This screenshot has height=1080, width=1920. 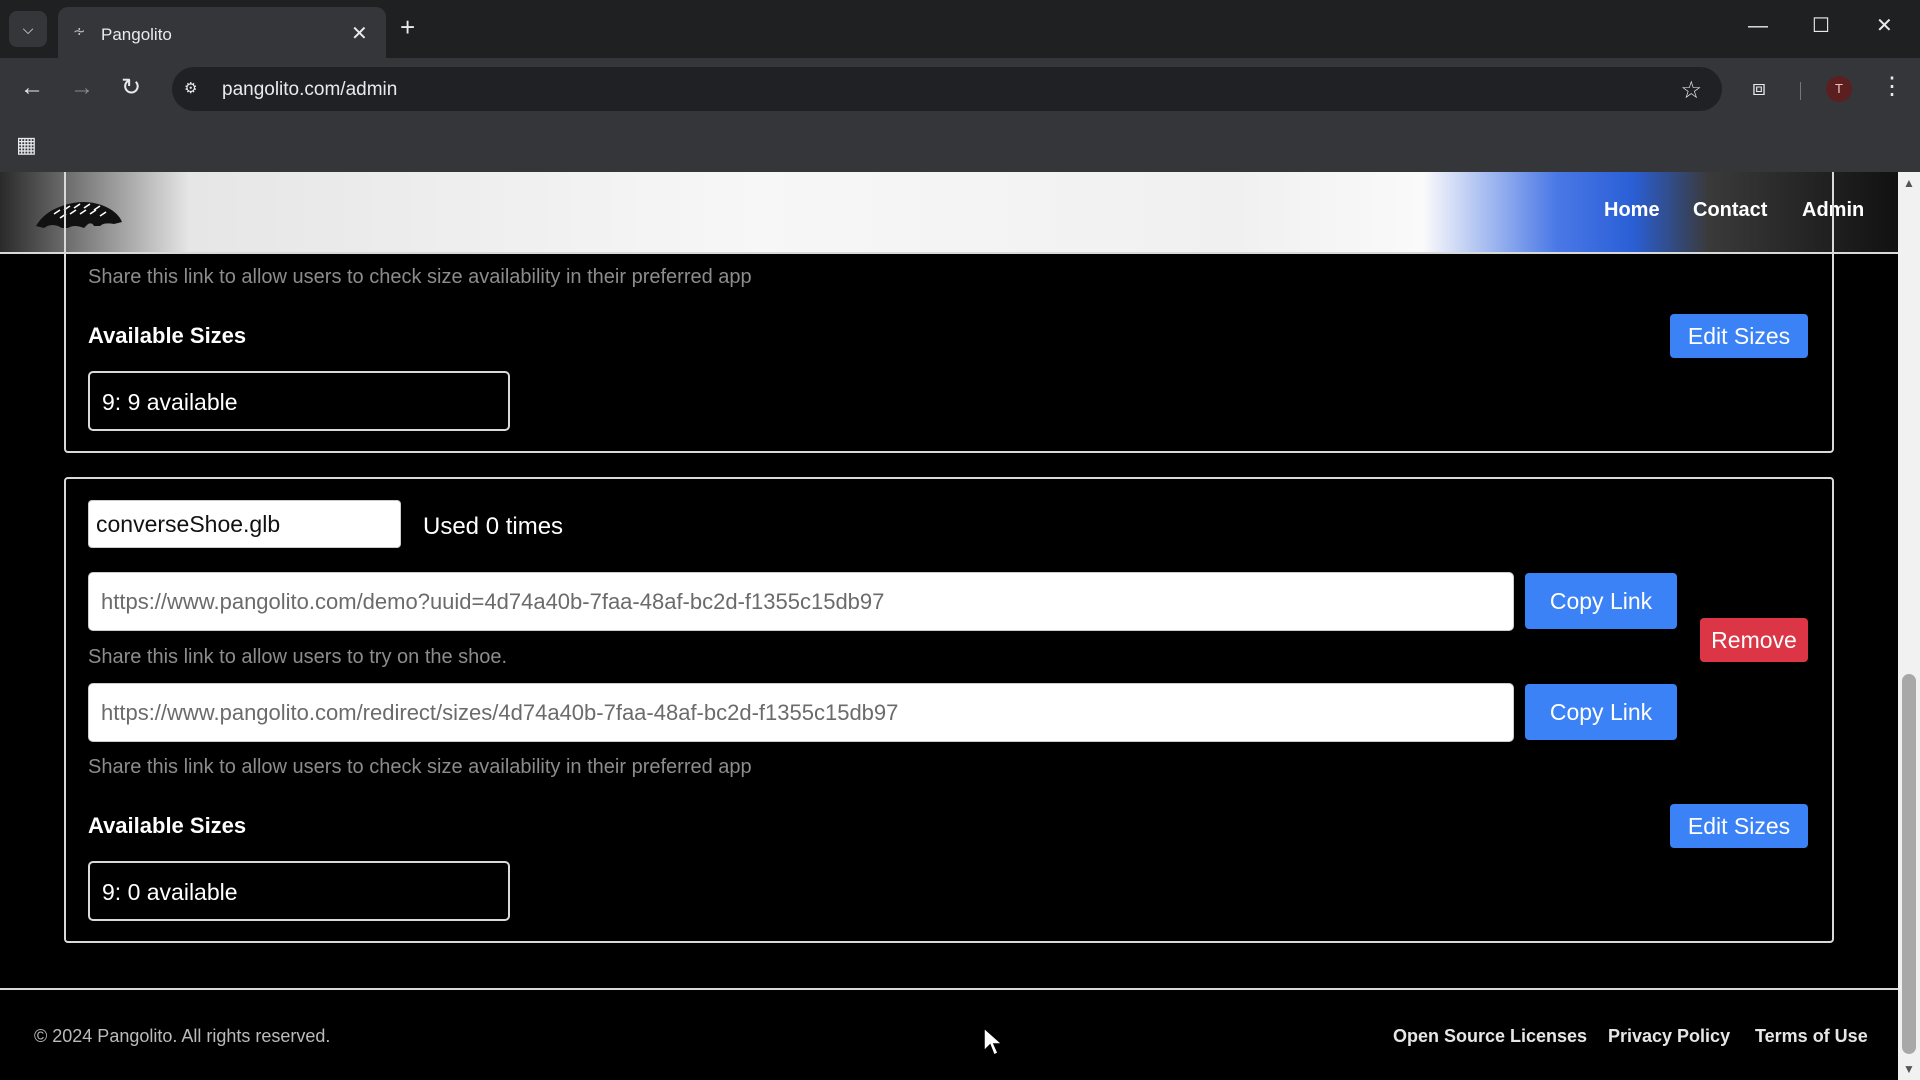 What do you see at coordinates (195, 89) in the screenshot?
I see `site-settings-icon: ⚙` at bounding box center [195, 89].